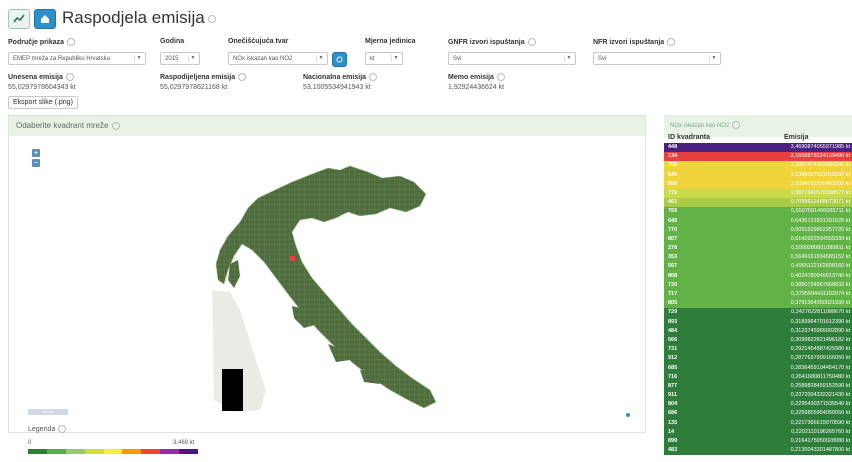 This screenshot has width=852, height=462. What do you see at coordinates (673, 385) in the screenshot?
I see `cell-id: 877` at bounding box center [673, 385].